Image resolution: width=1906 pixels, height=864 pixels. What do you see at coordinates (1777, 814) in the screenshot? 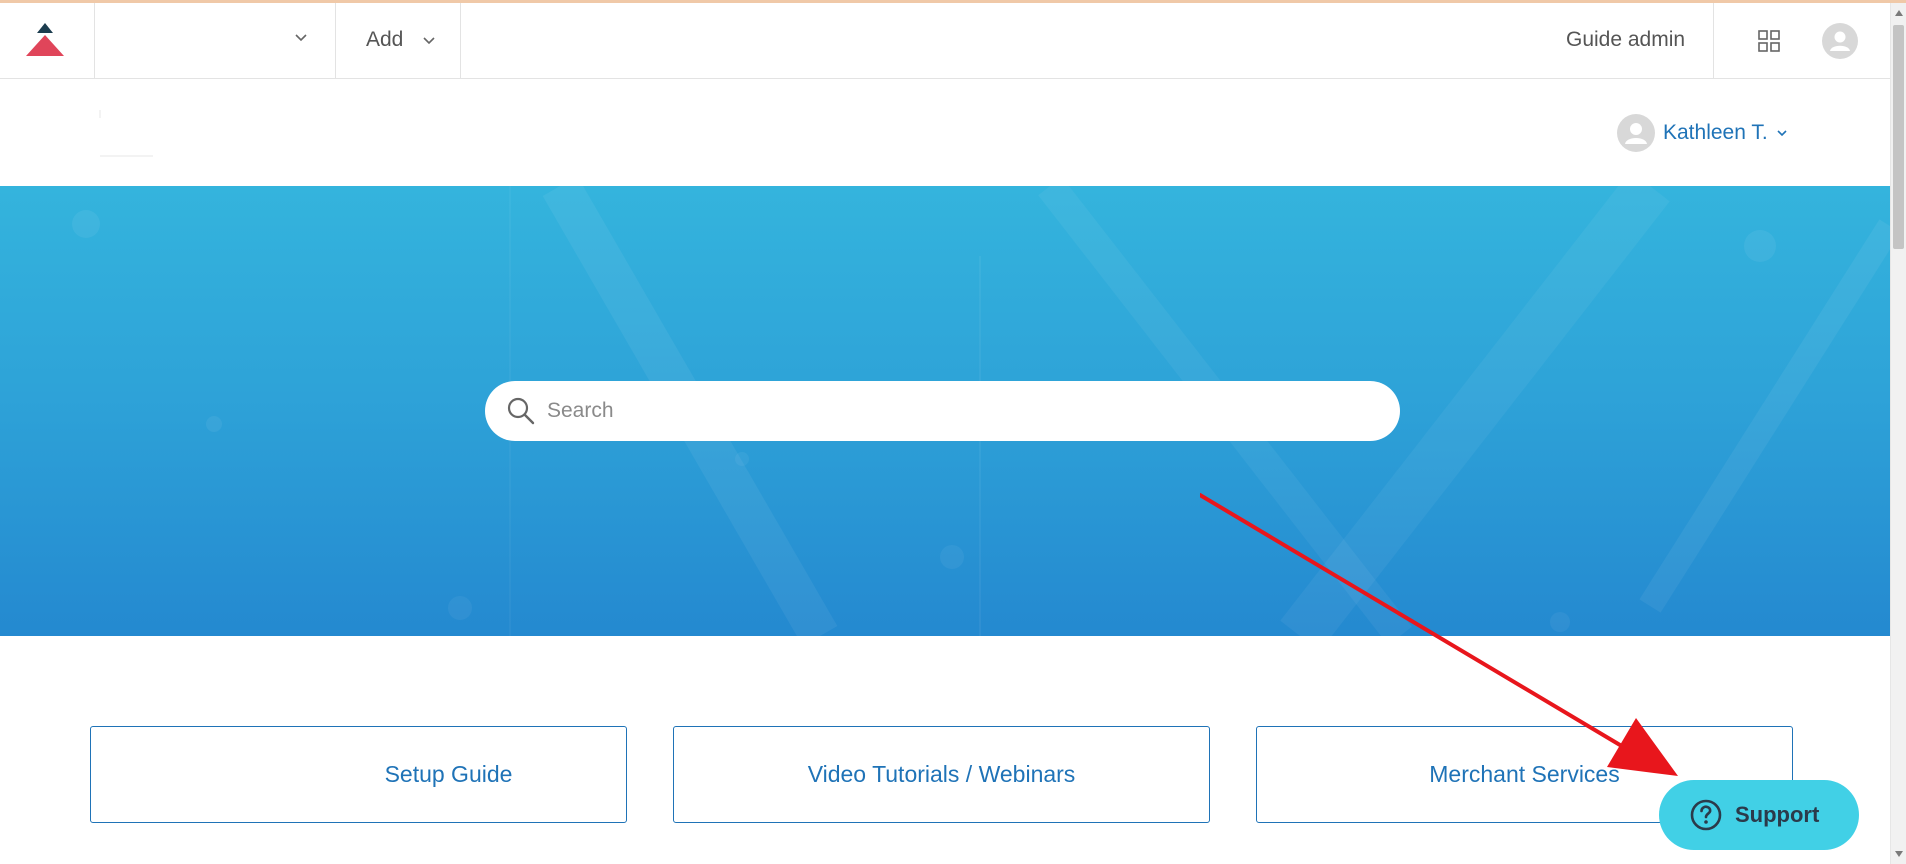
I see `support-label: Support` at bounding box center [1777, 814].